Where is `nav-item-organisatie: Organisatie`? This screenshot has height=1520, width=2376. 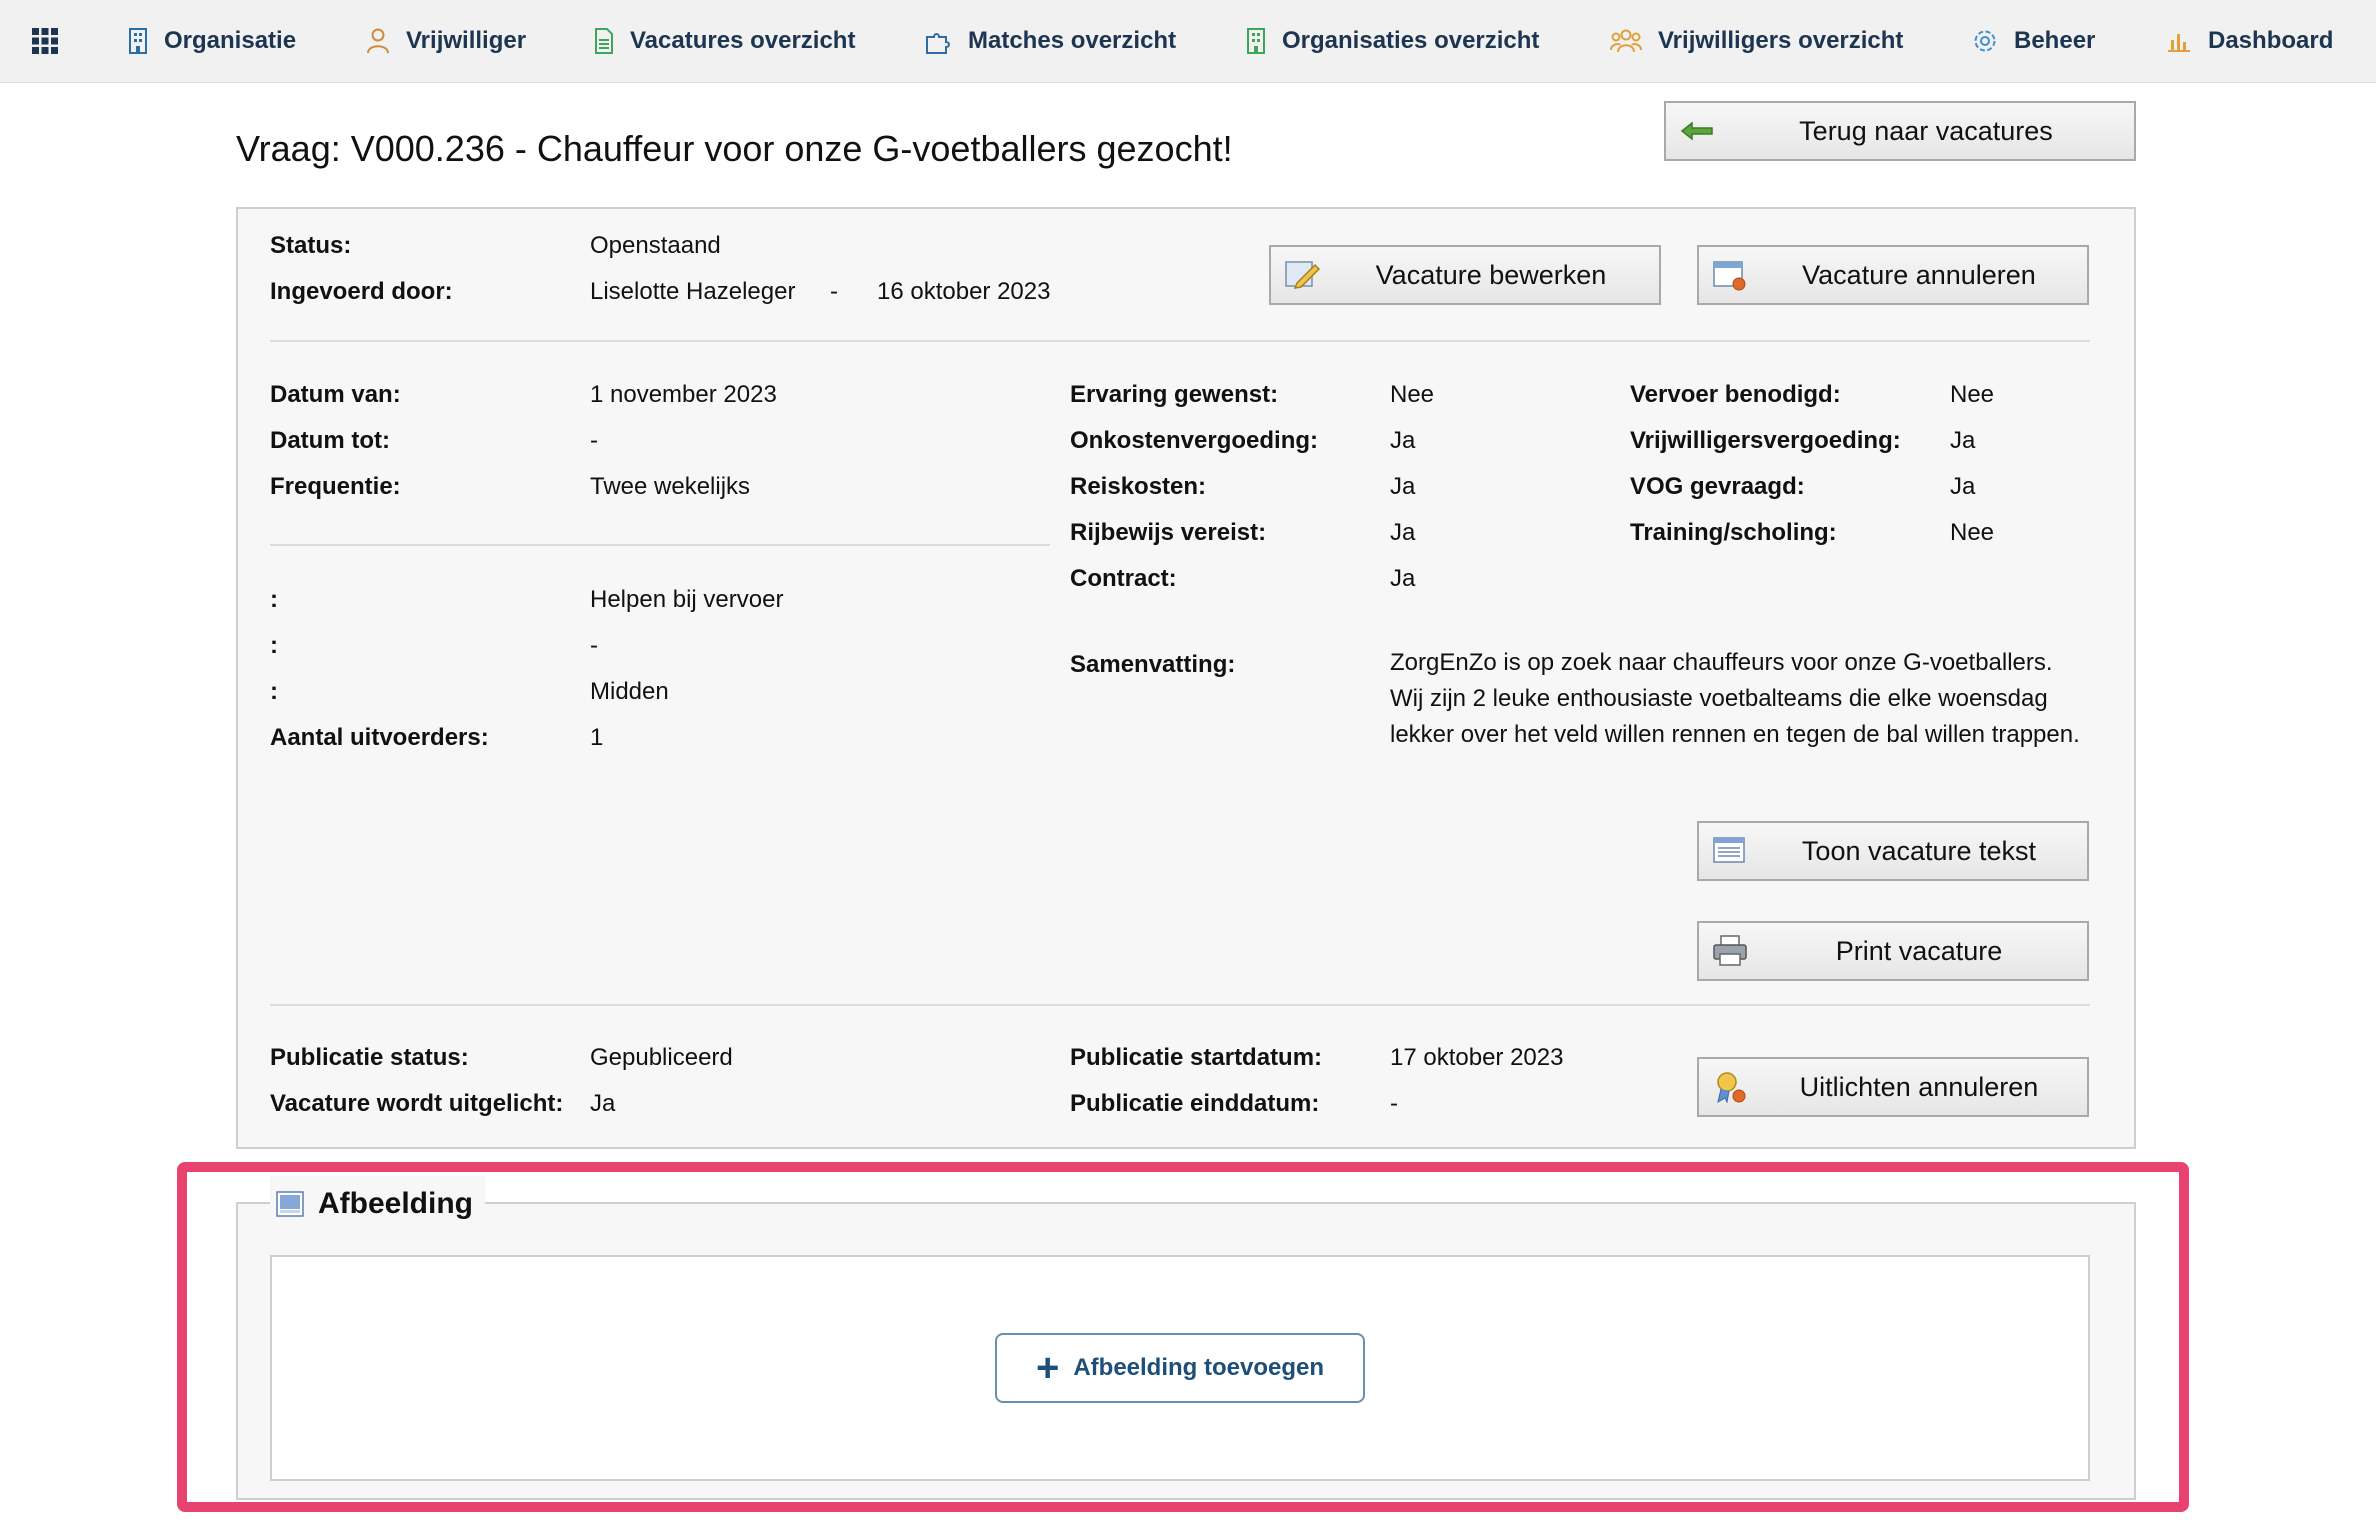 nav-item-organisatie: Organisatie is located at coordinates (212, 41).